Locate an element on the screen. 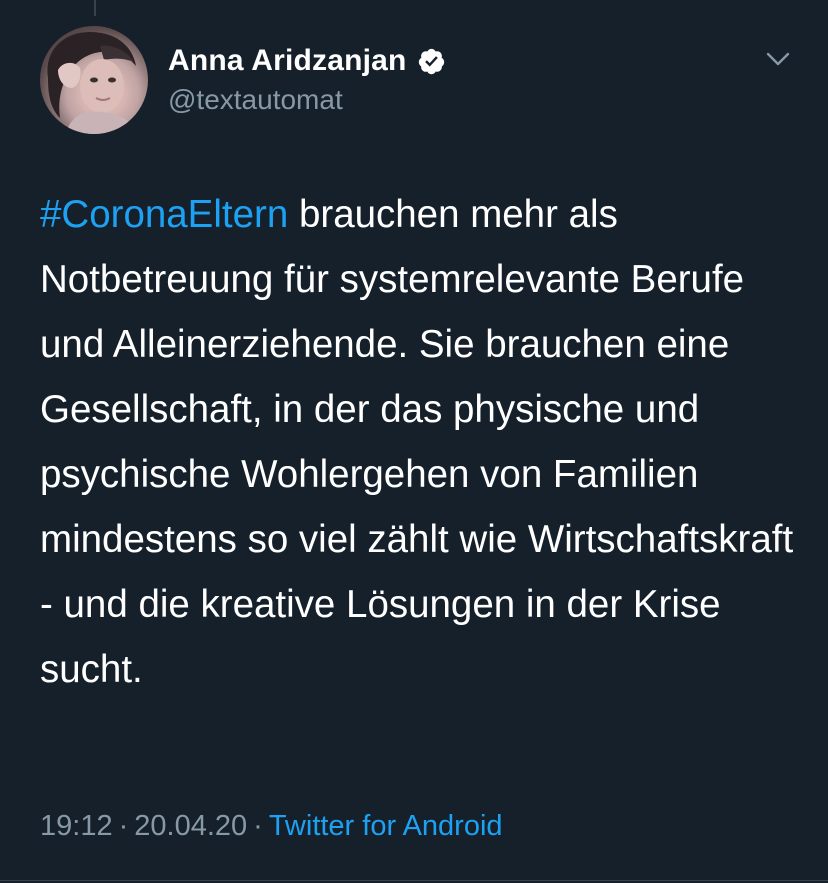 The height and width of the screenshot is (883, 828). tweet-time: 19:12 is located at coordinates (76, 826).